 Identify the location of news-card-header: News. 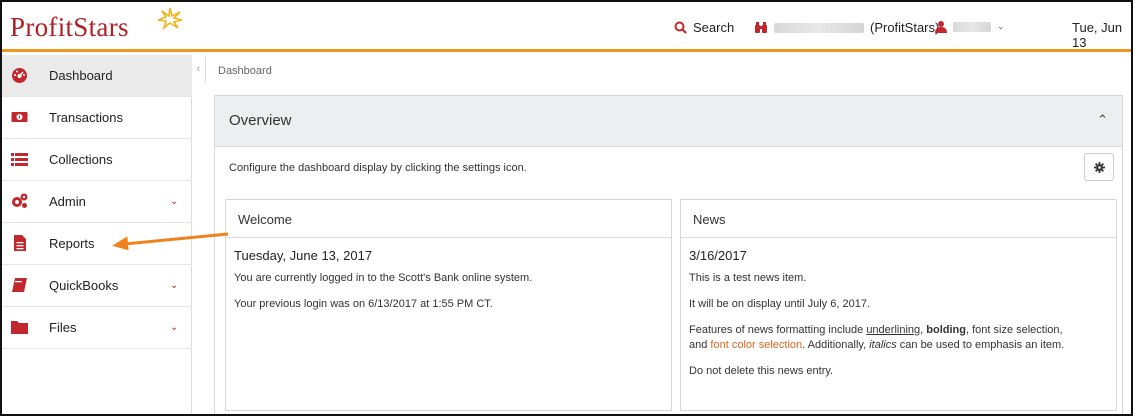
(898, 219).